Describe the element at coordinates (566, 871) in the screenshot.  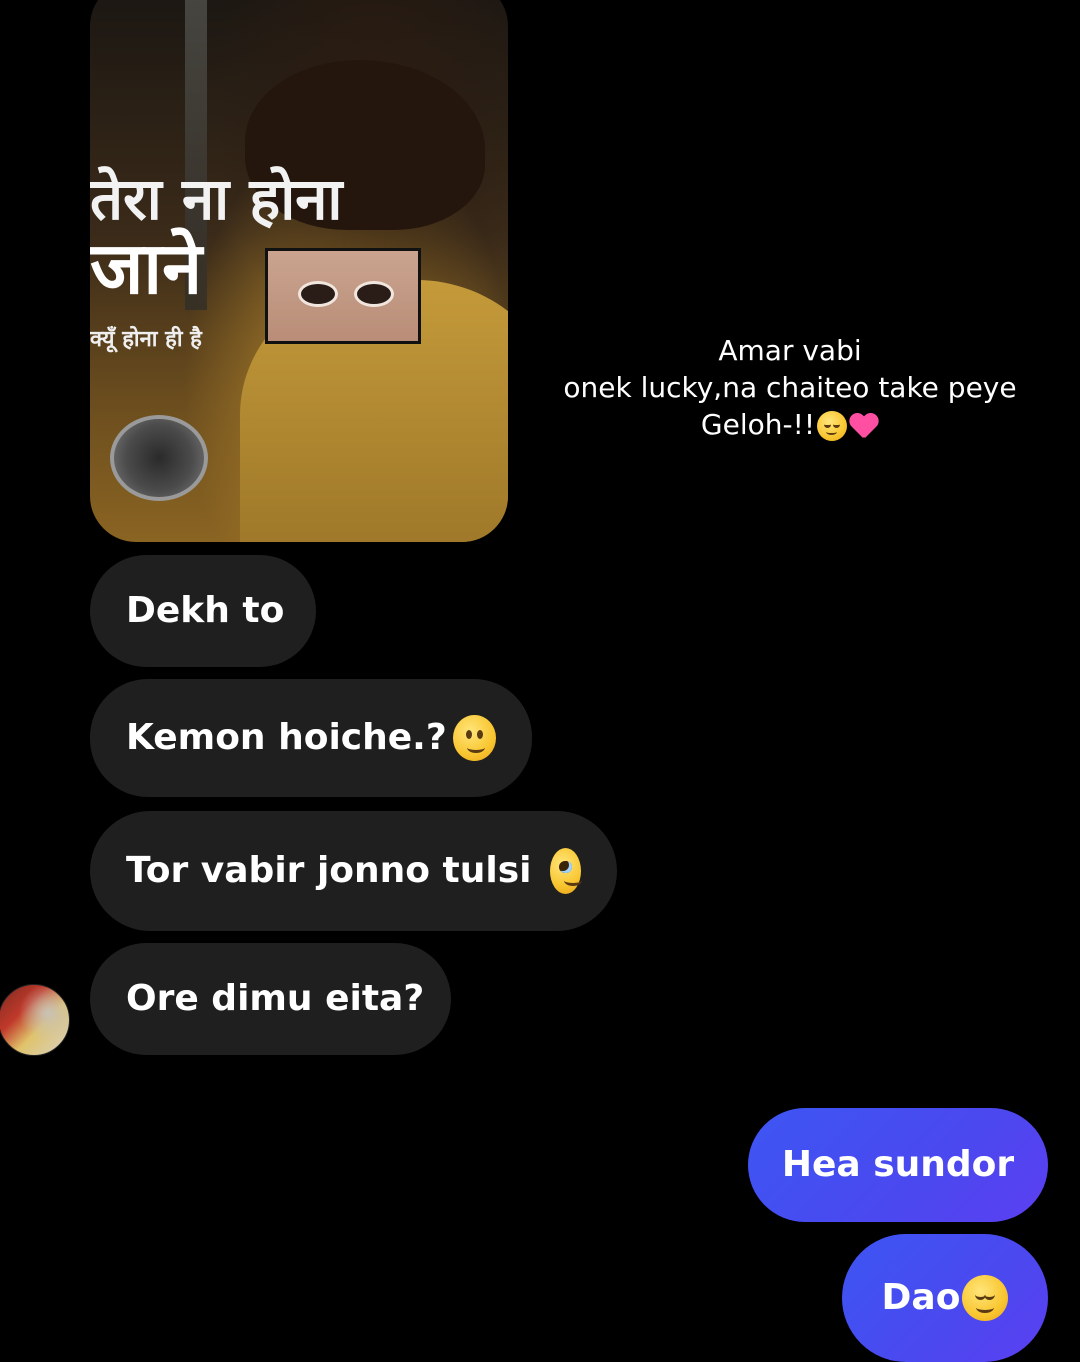
I see `face-holding-back-tears-icon` at that location.